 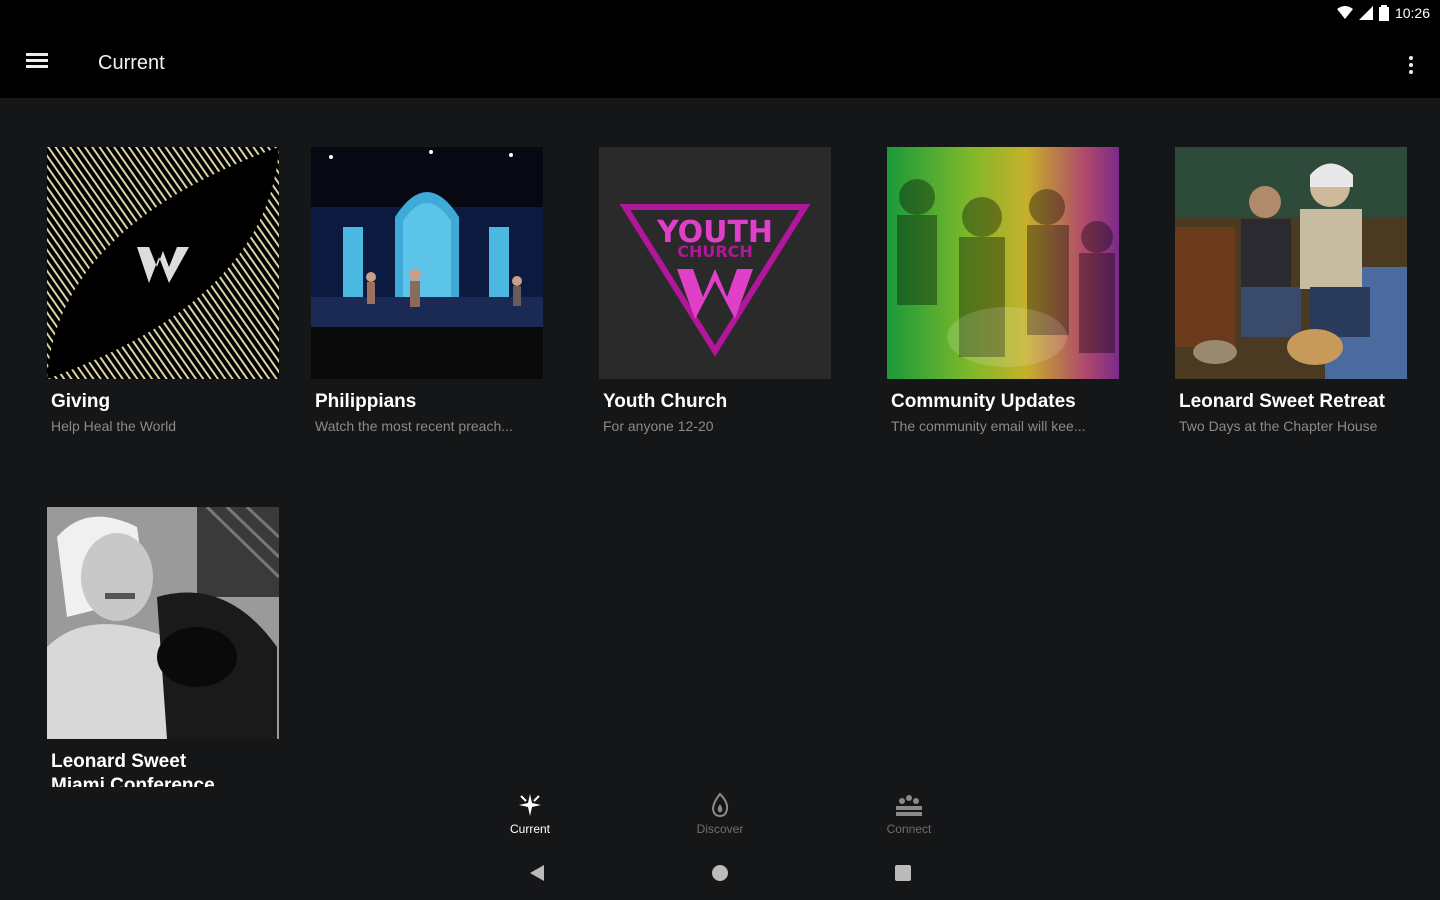 I want to click on card-thumbnail: YOUTH CHURCH, so click(x=715, y=263).